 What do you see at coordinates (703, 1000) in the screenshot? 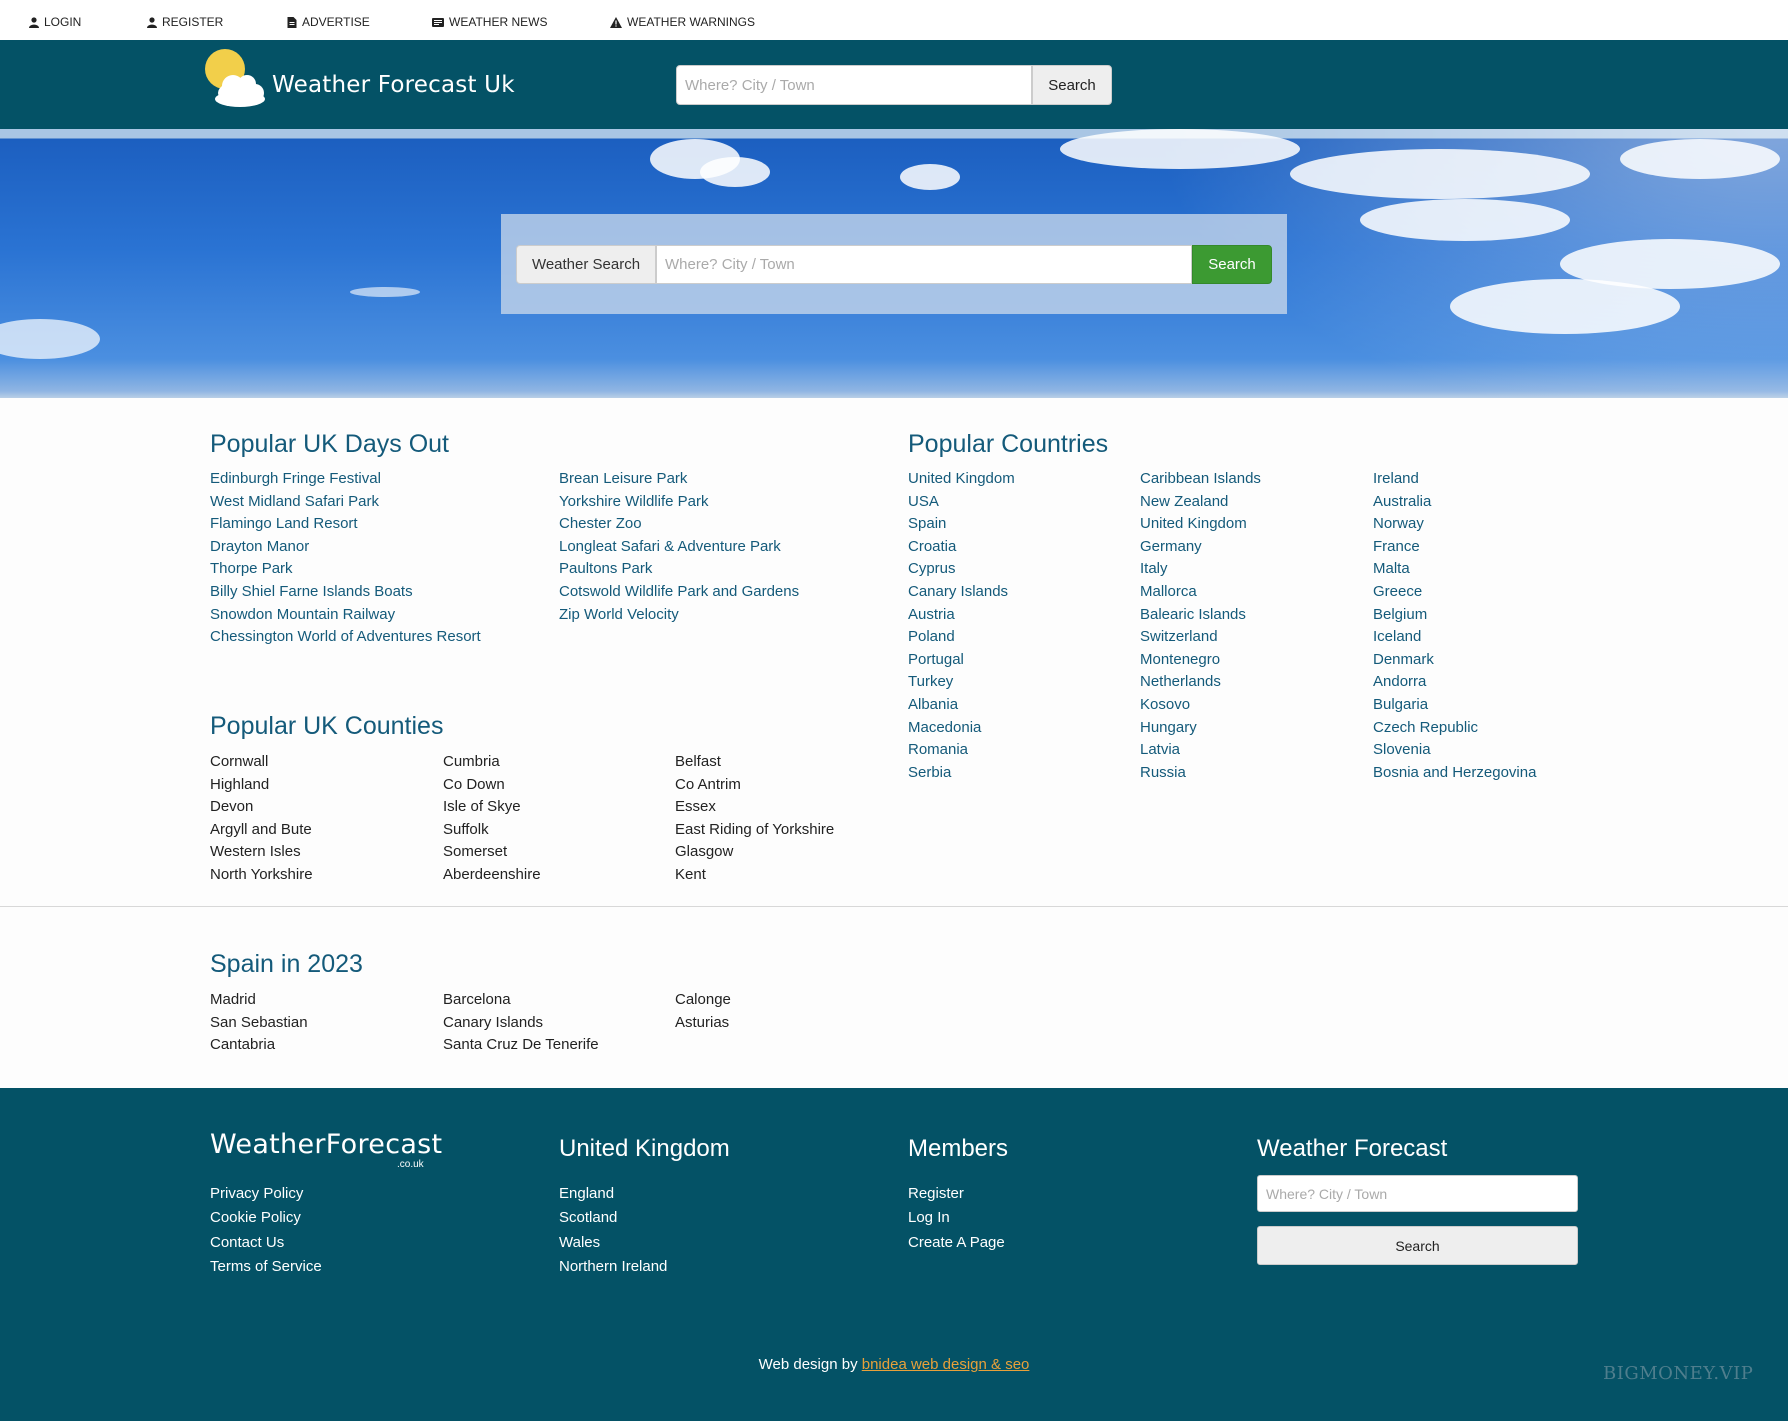
I see `spain-link: Calonge` at bounding box center [703, 1000].